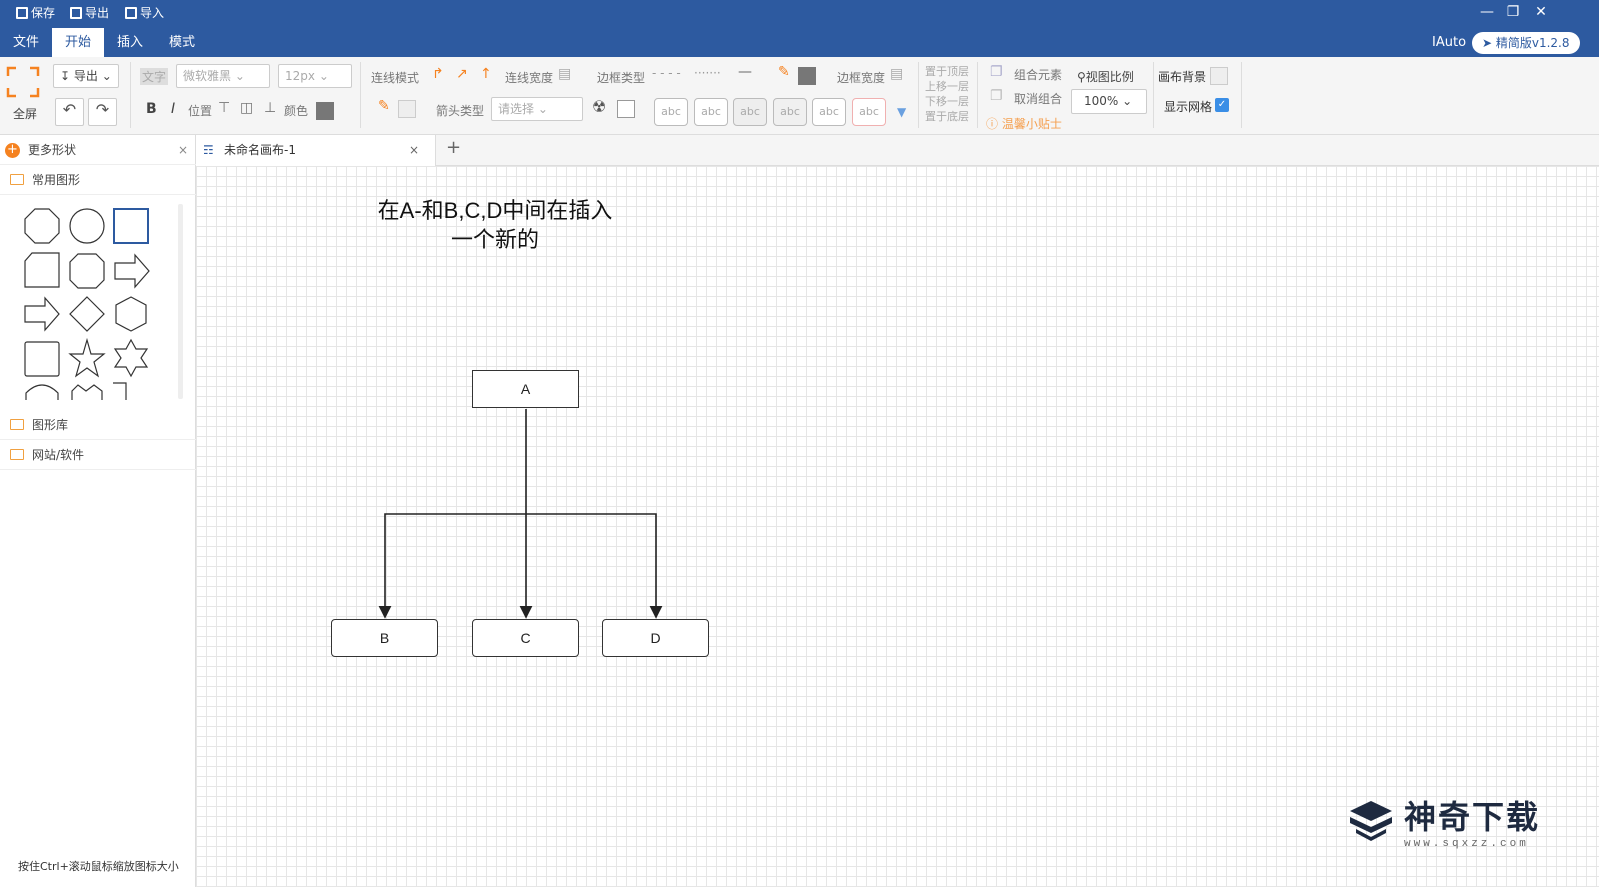 This screenshot has height=887, width=1599. What do you see at coordinates (947, 86) in the screenshot?
I see `layer-up-button: 上移一层` at bounding box center [947, 86].